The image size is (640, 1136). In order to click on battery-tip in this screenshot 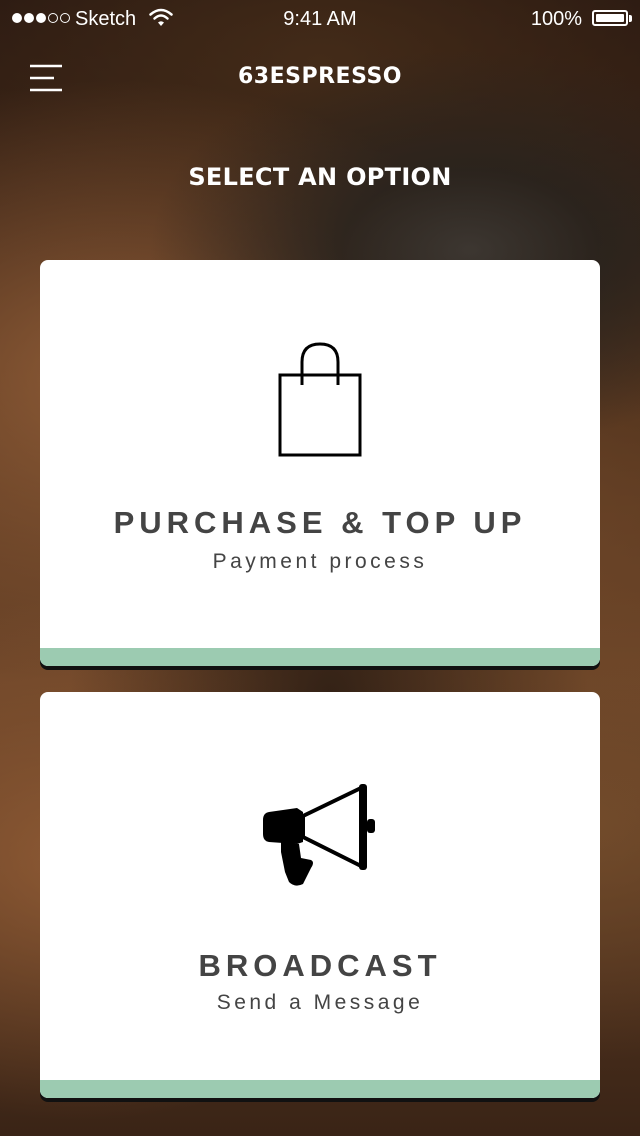, I will do `click(630, 18)`.